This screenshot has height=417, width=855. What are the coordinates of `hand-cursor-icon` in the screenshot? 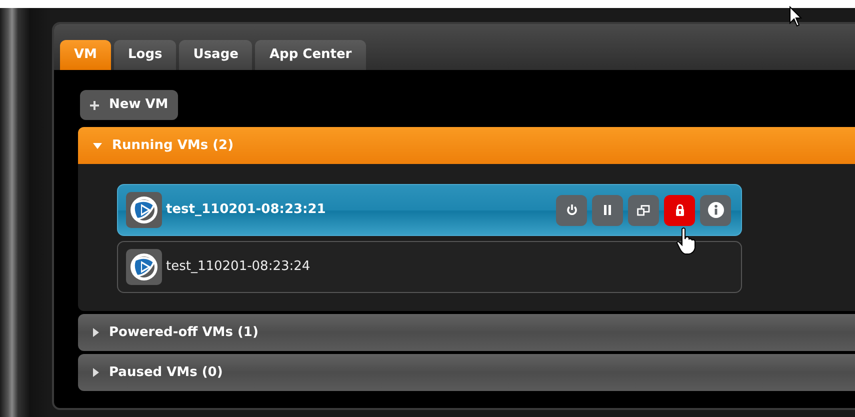 It's located at (687, 241).